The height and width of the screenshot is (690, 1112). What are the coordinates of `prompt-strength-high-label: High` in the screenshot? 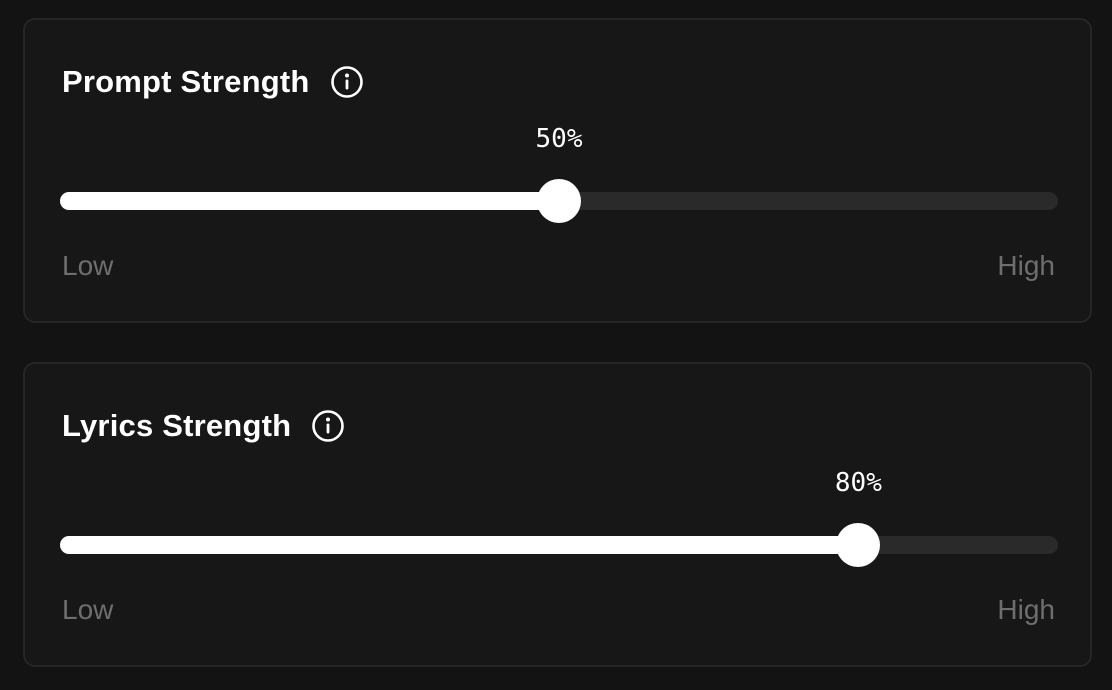 It's located at (1026, 265).